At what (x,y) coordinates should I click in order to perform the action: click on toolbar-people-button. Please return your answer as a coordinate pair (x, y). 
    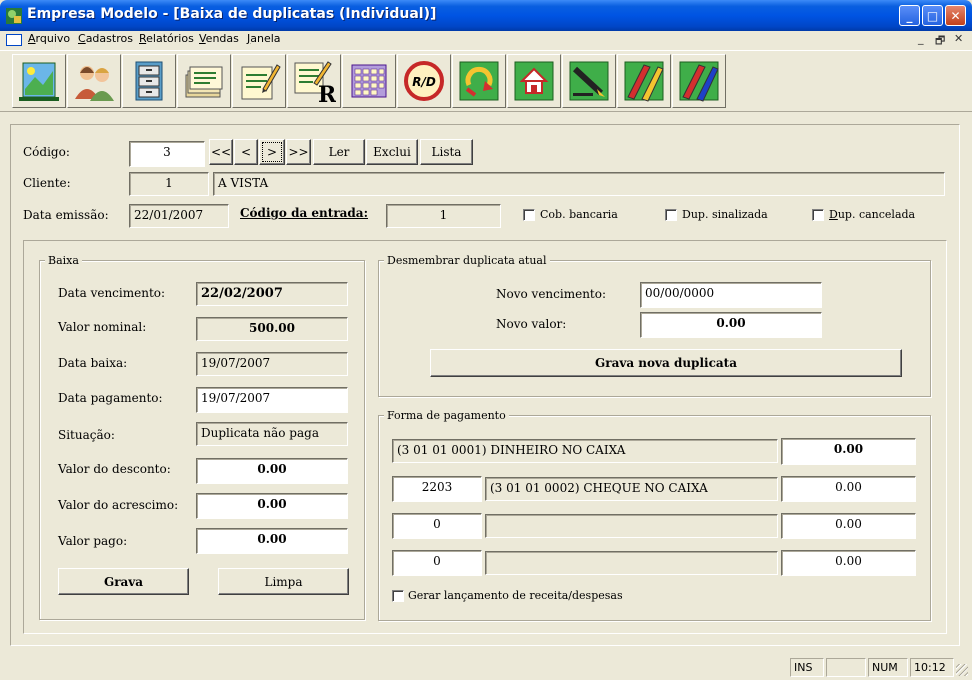
    Looking at the image, I should click on (94, 81).